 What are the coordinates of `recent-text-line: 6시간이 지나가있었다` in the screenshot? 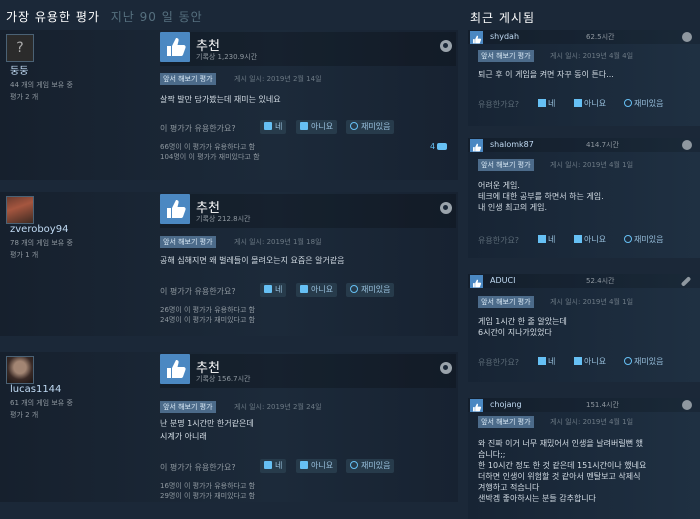 It's located at (515, 332).